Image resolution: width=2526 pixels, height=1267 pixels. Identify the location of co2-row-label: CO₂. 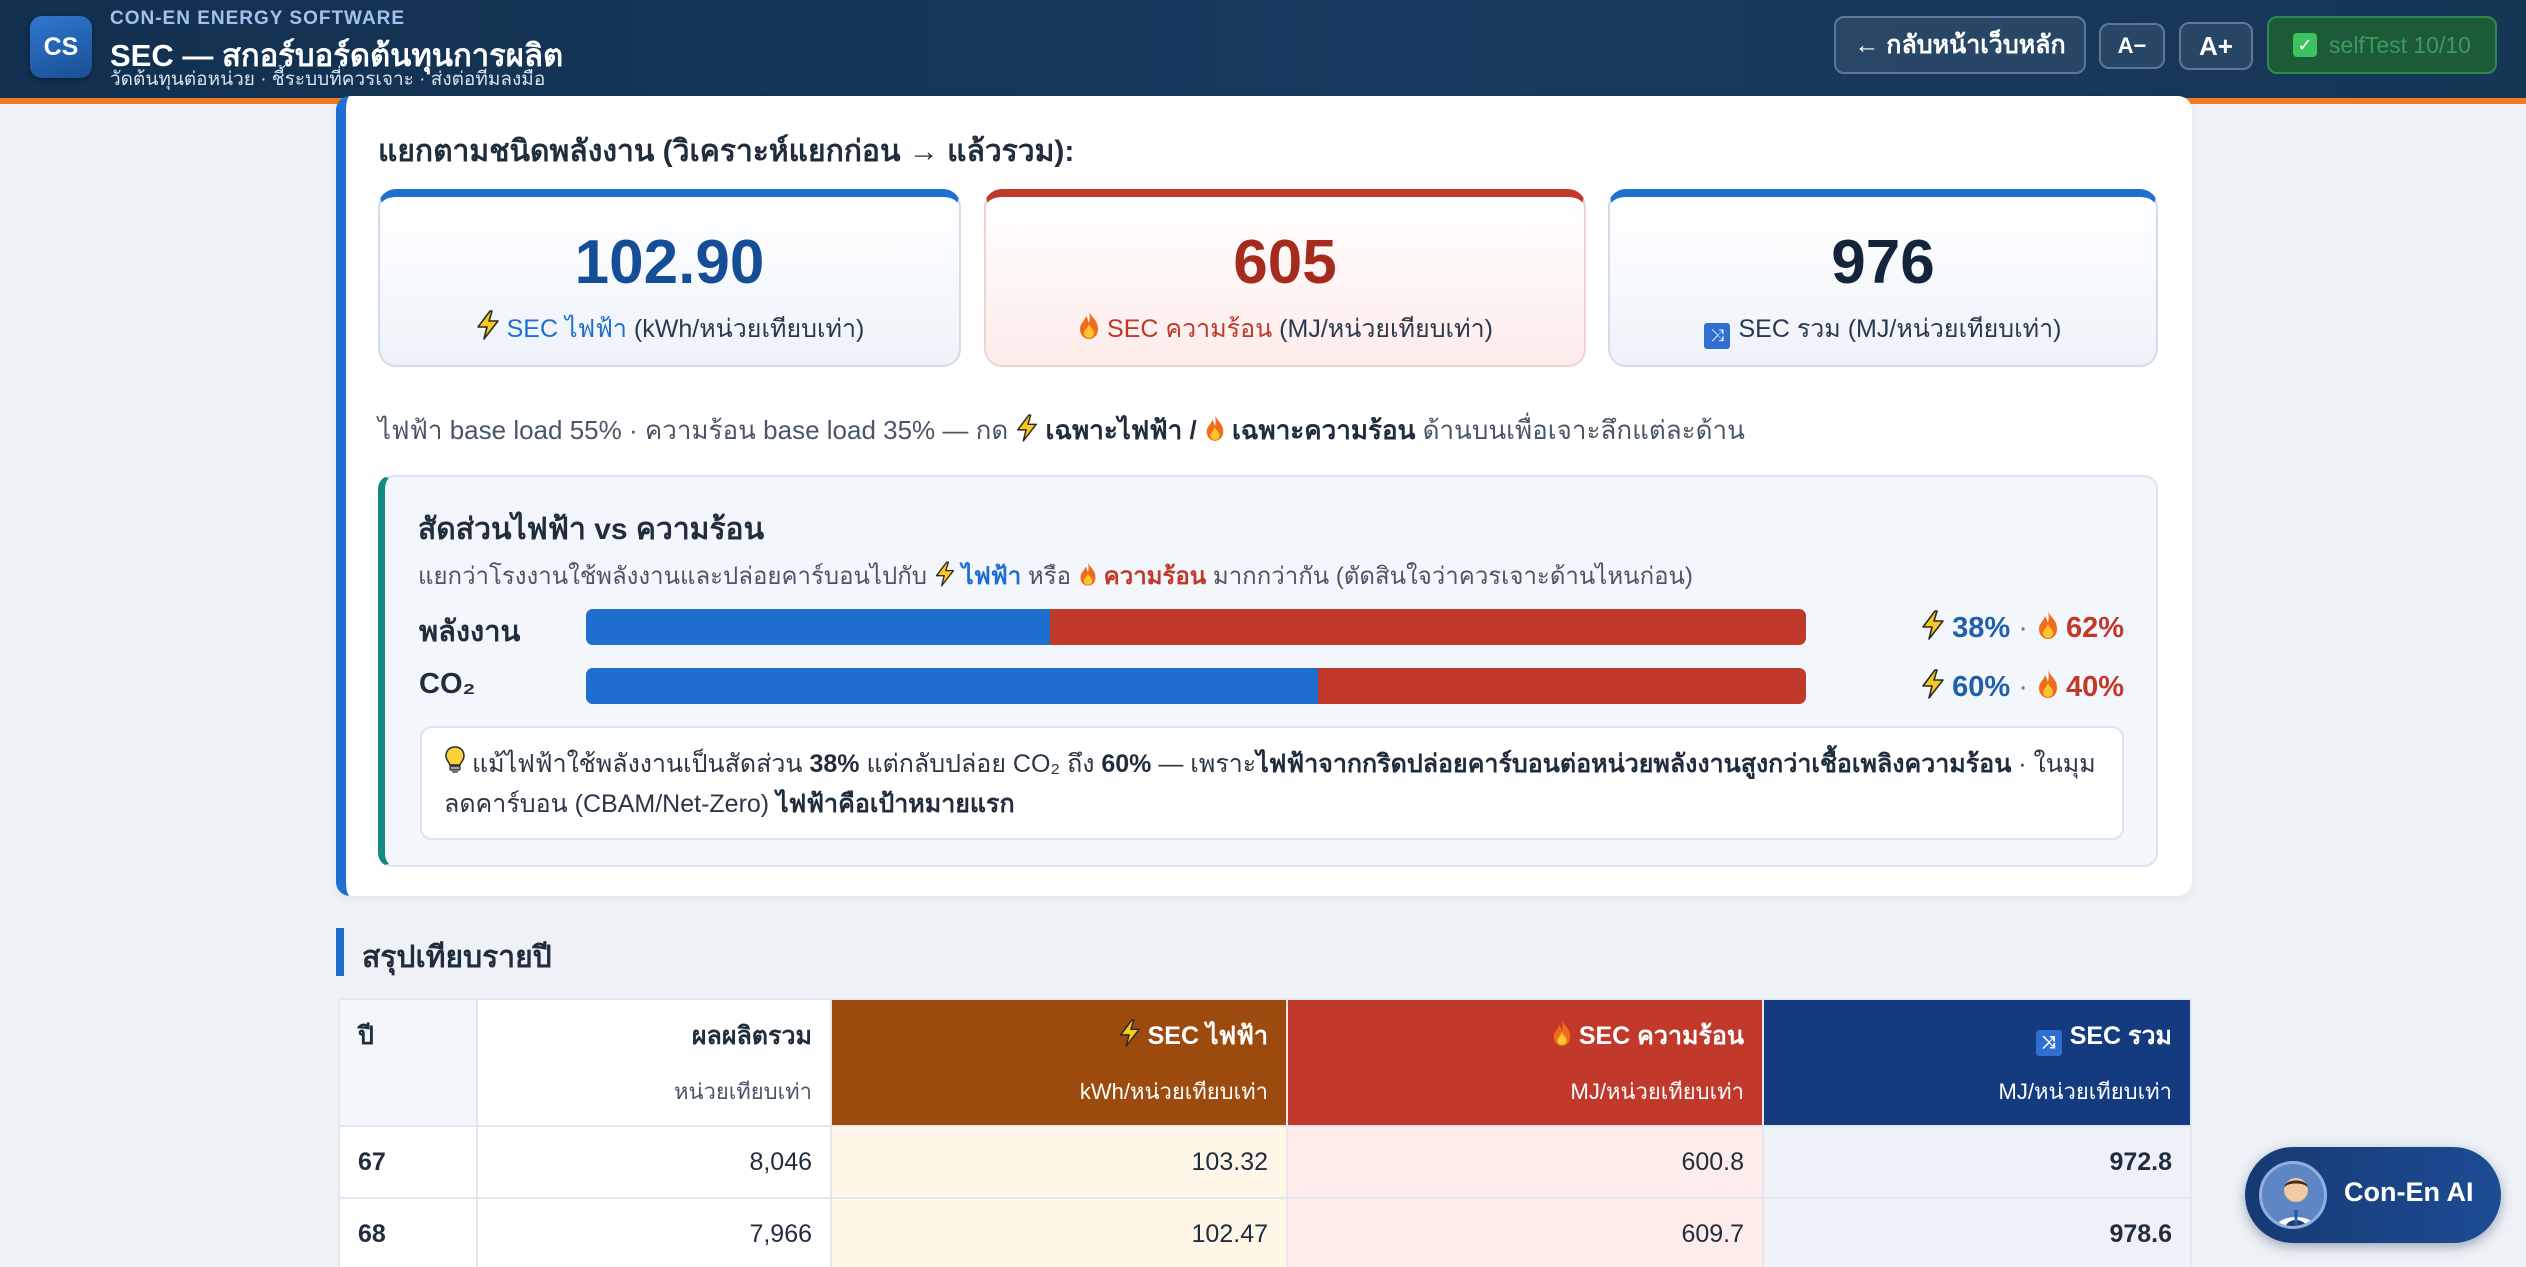
(447, 684).